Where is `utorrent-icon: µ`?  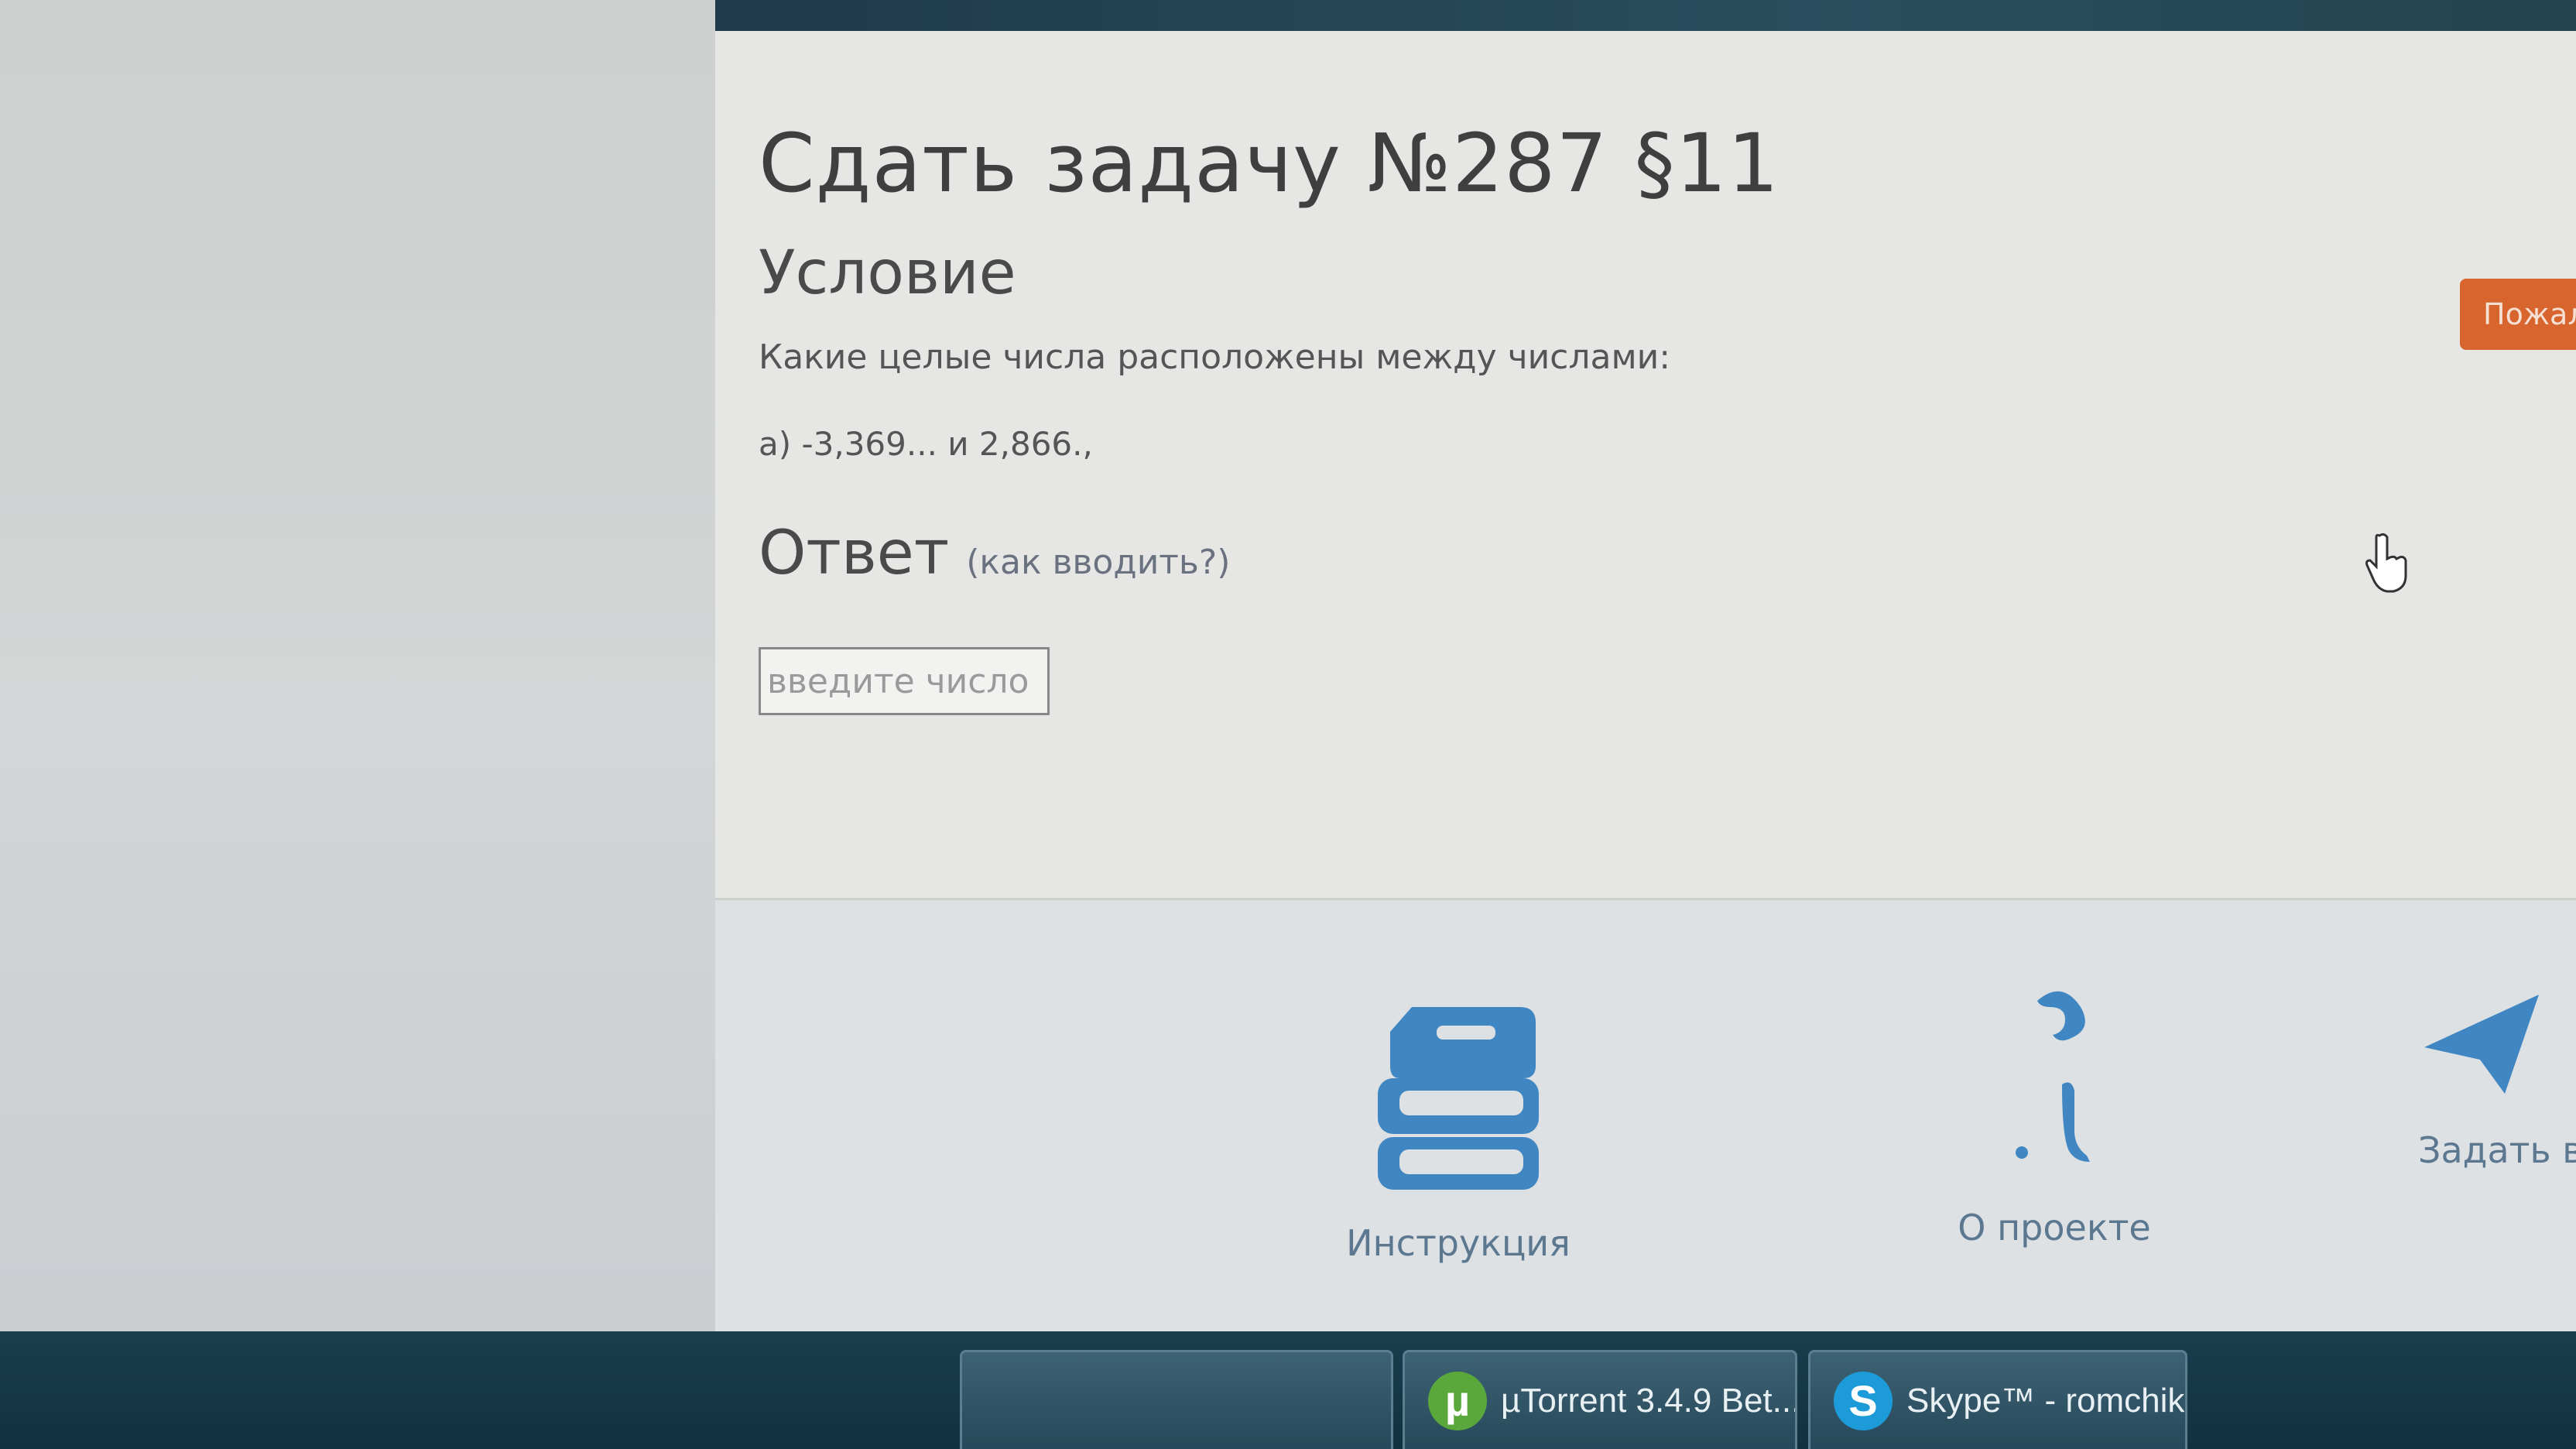
utorrent-icon: µ is located at coordinates (1457, 1400).